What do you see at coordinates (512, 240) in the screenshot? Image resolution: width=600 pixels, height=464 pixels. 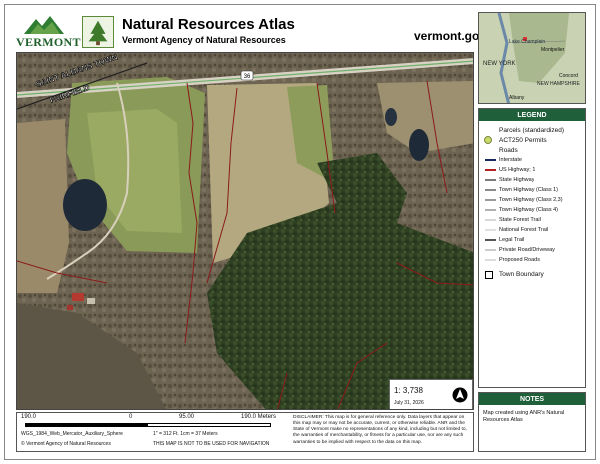 I see `legend-label: Legal Trail` at bounding box center [512, 240].